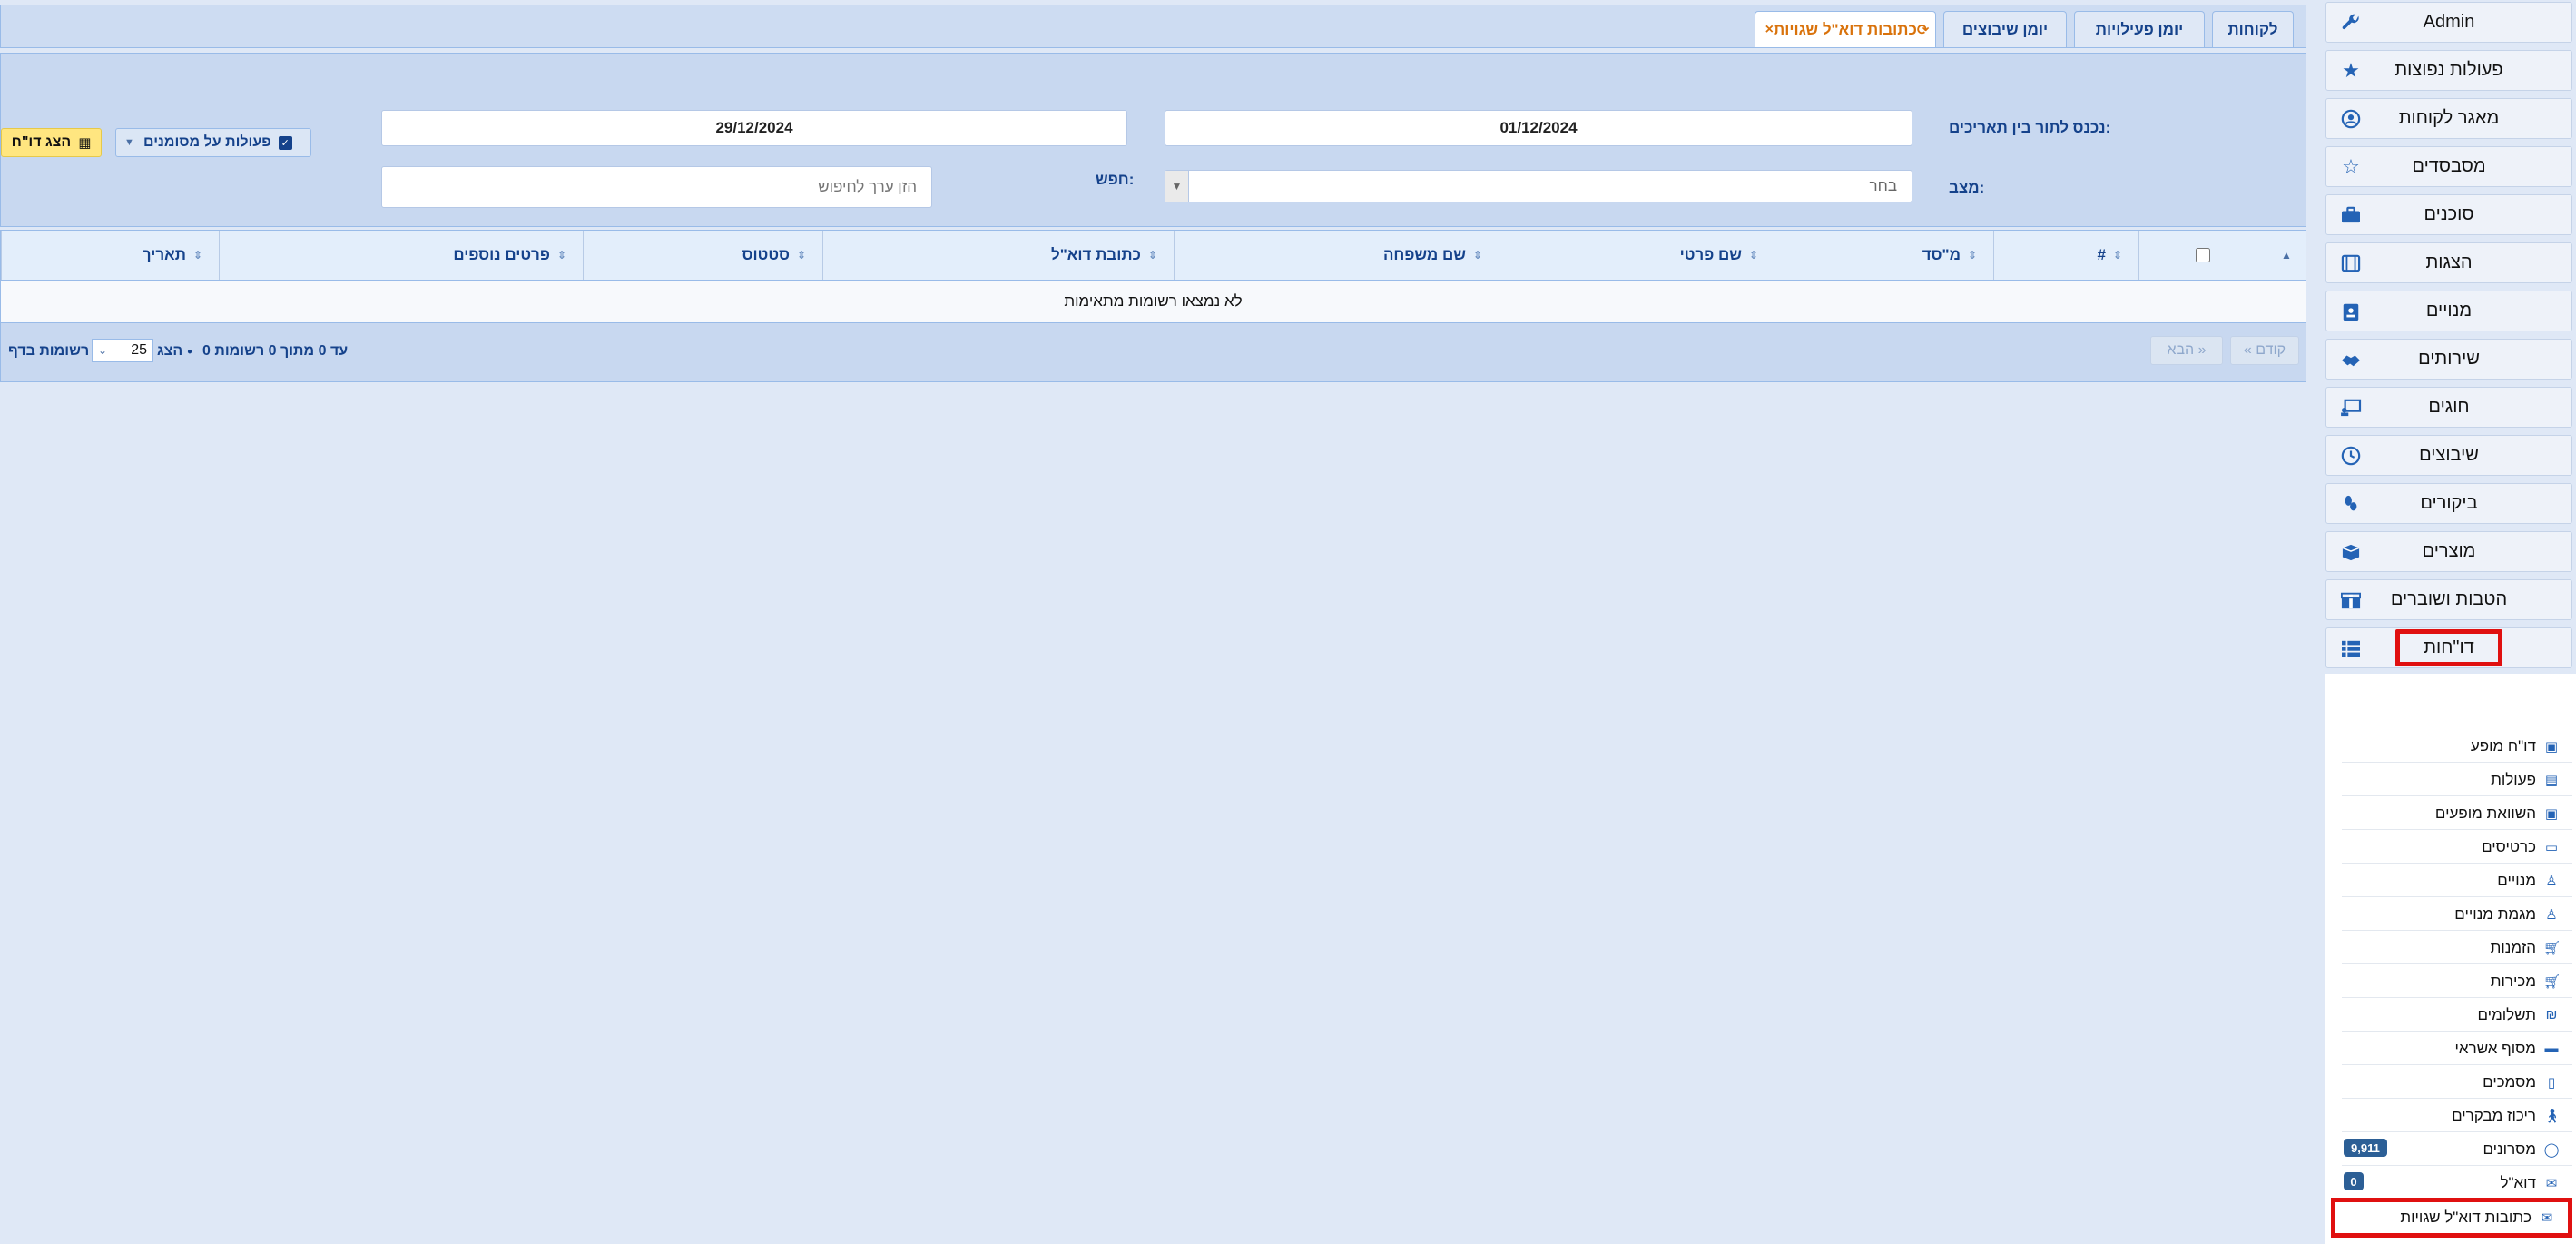 The image size is (2576, 1244). I want to click on person-icon: ♙, so click(2551, 914).